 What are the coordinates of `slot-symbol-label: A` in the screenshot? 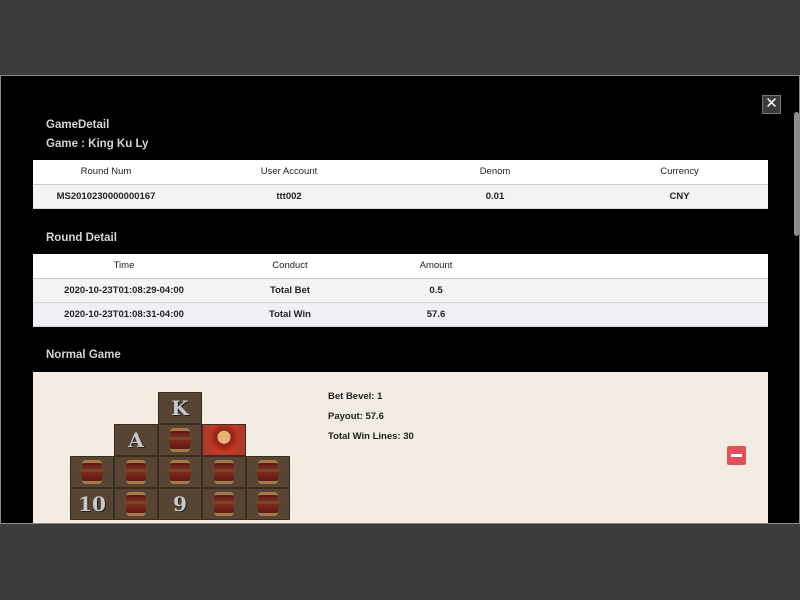 It's located at (136, 440).